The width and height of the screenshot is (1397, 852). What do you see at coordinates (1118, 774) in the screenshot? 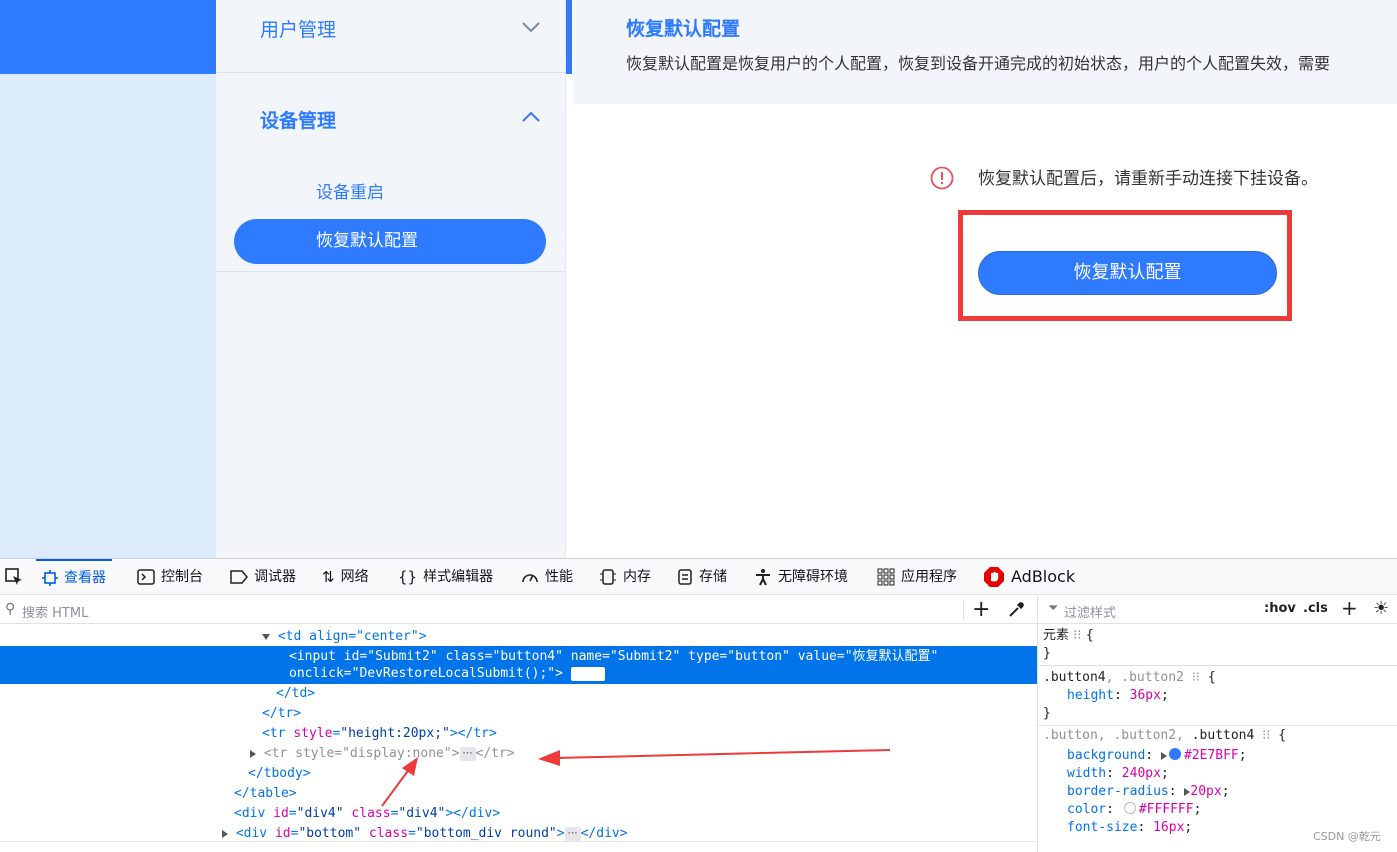
I see `rule2-declaration-width: width: 240px;` at bounding box center [1118, 774].